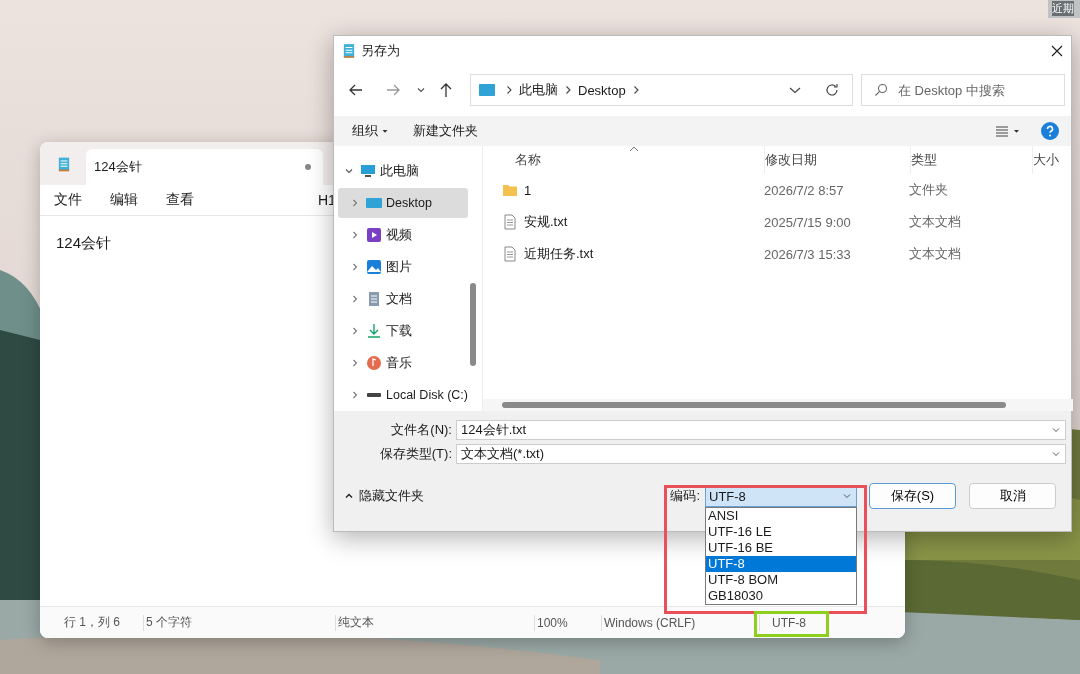 The width and height of the screenshot is (1080, 674). I want to click on status-text: UTF-8, so click(789, 622).